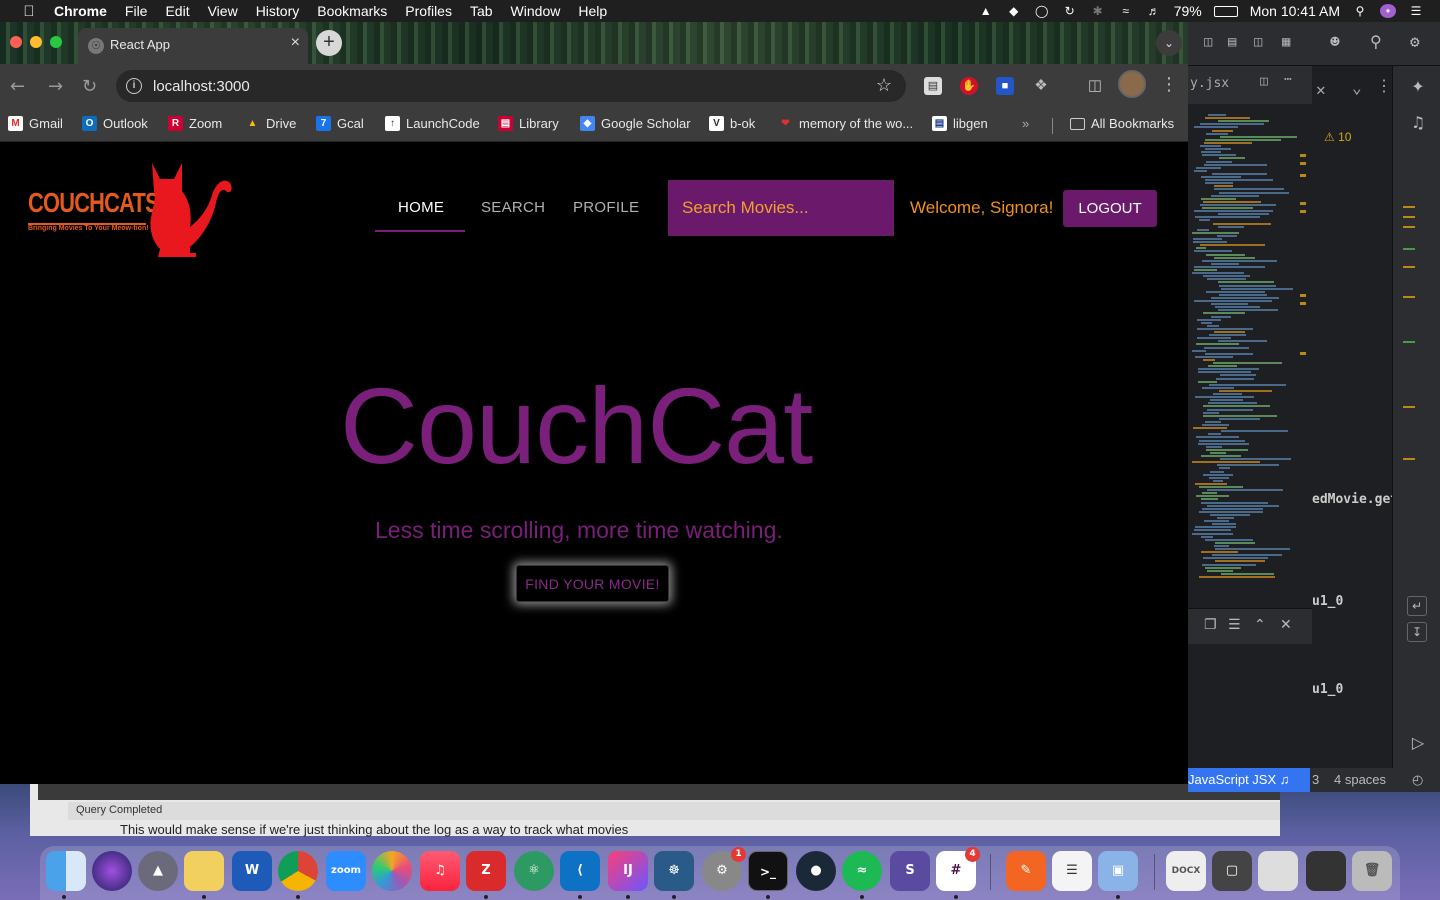 The image size is (1440, 900). What do you see at coordinates (1110, 208) in the screenshot?
I see `logout-button: LOGOUT` at bounding box center [1110, 208].